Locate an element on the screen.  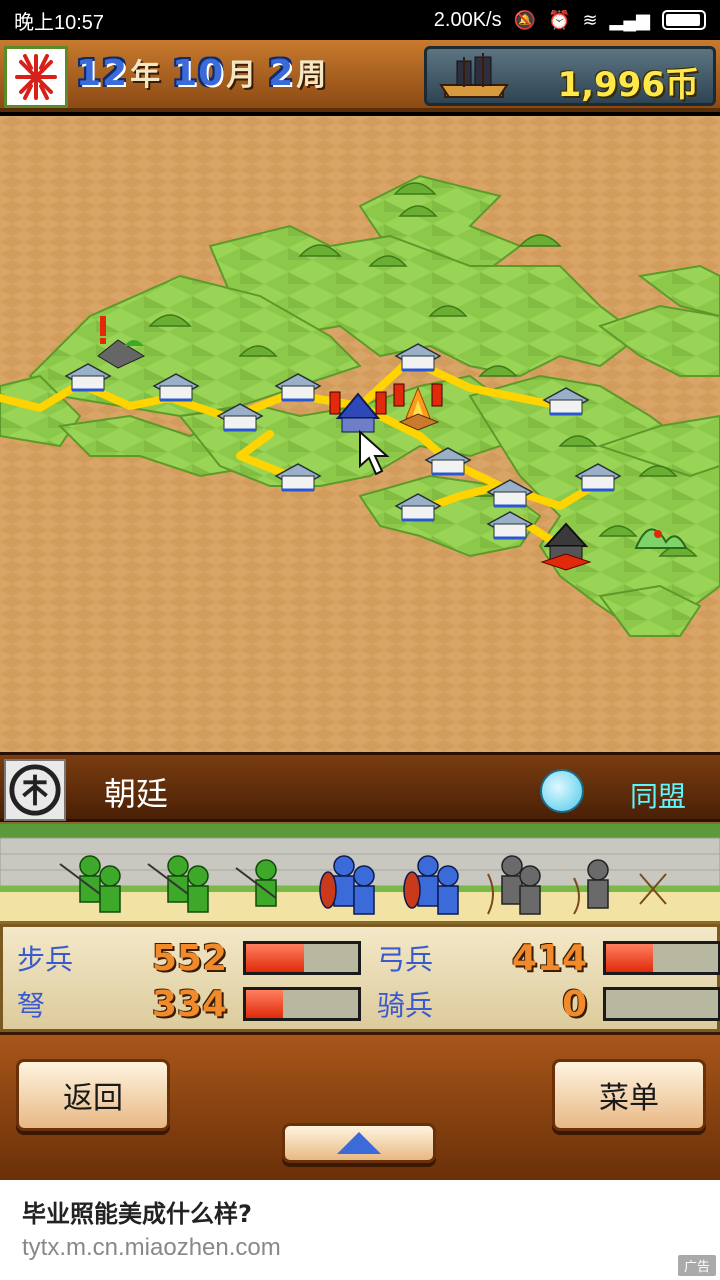
stat-value: 334 is located at coordinates (189, 1004).